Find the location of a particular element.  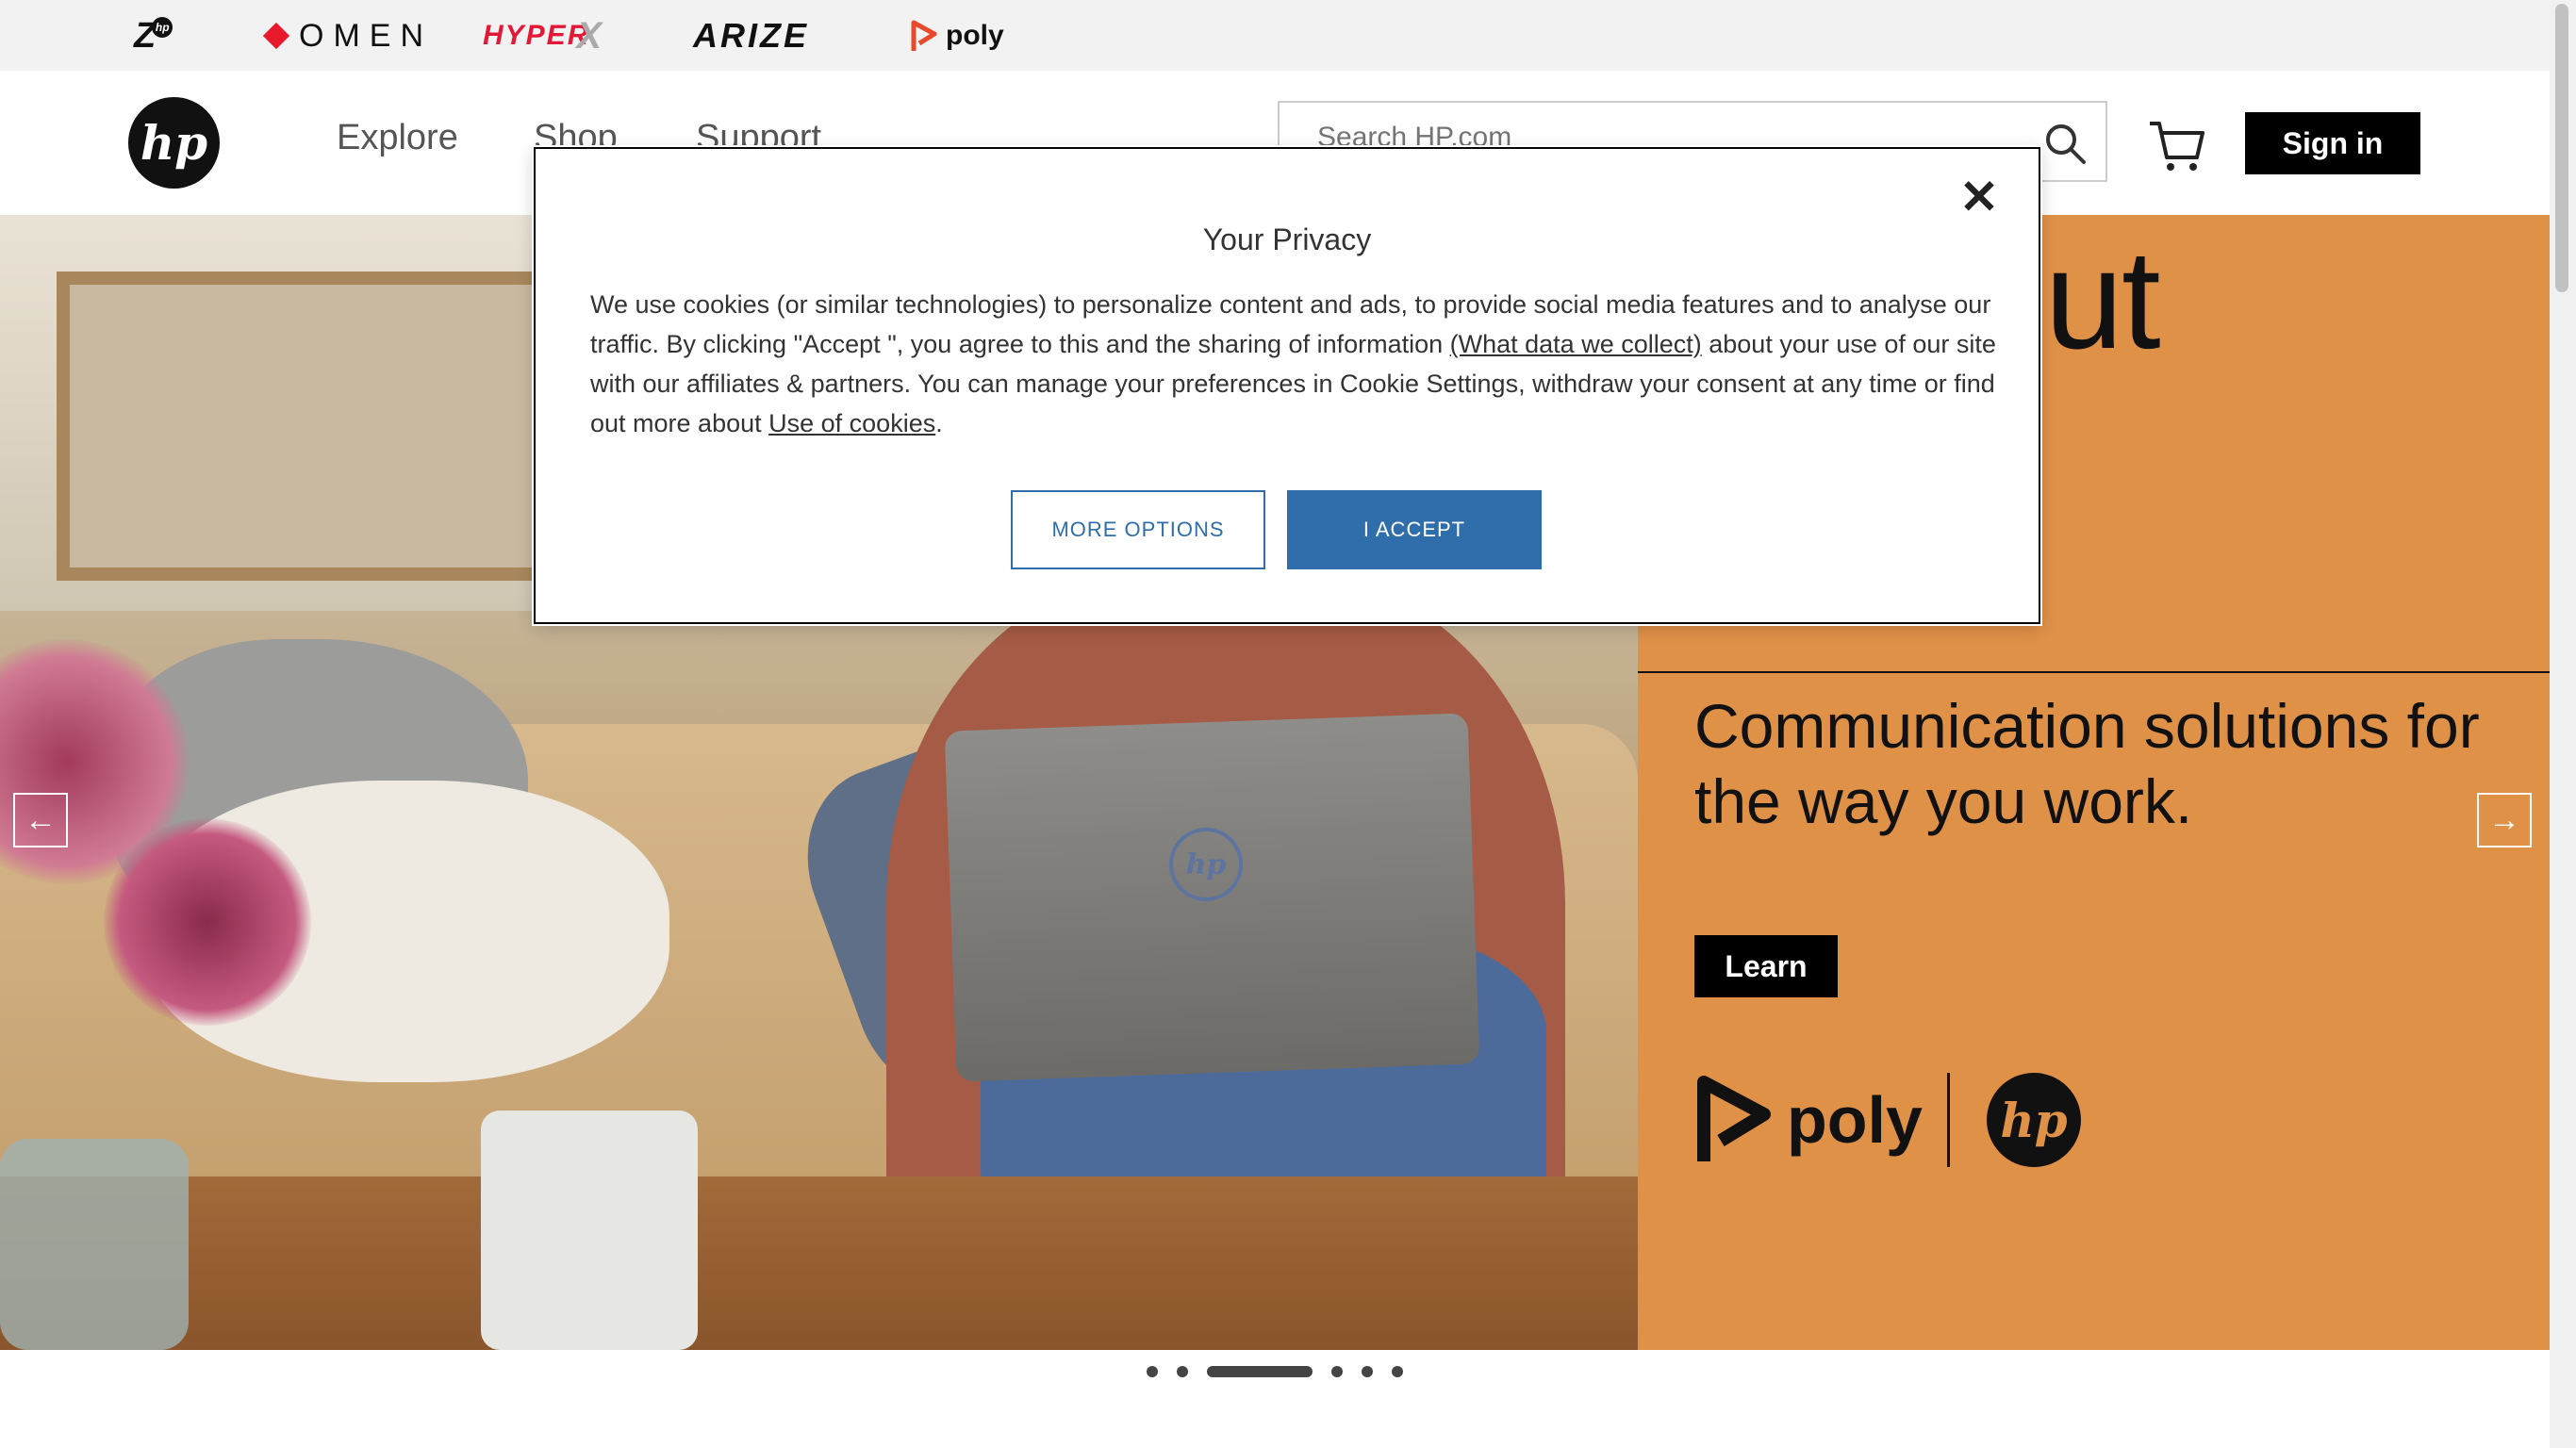

z-hp-badge: hp is located at coordinates (162, 27).